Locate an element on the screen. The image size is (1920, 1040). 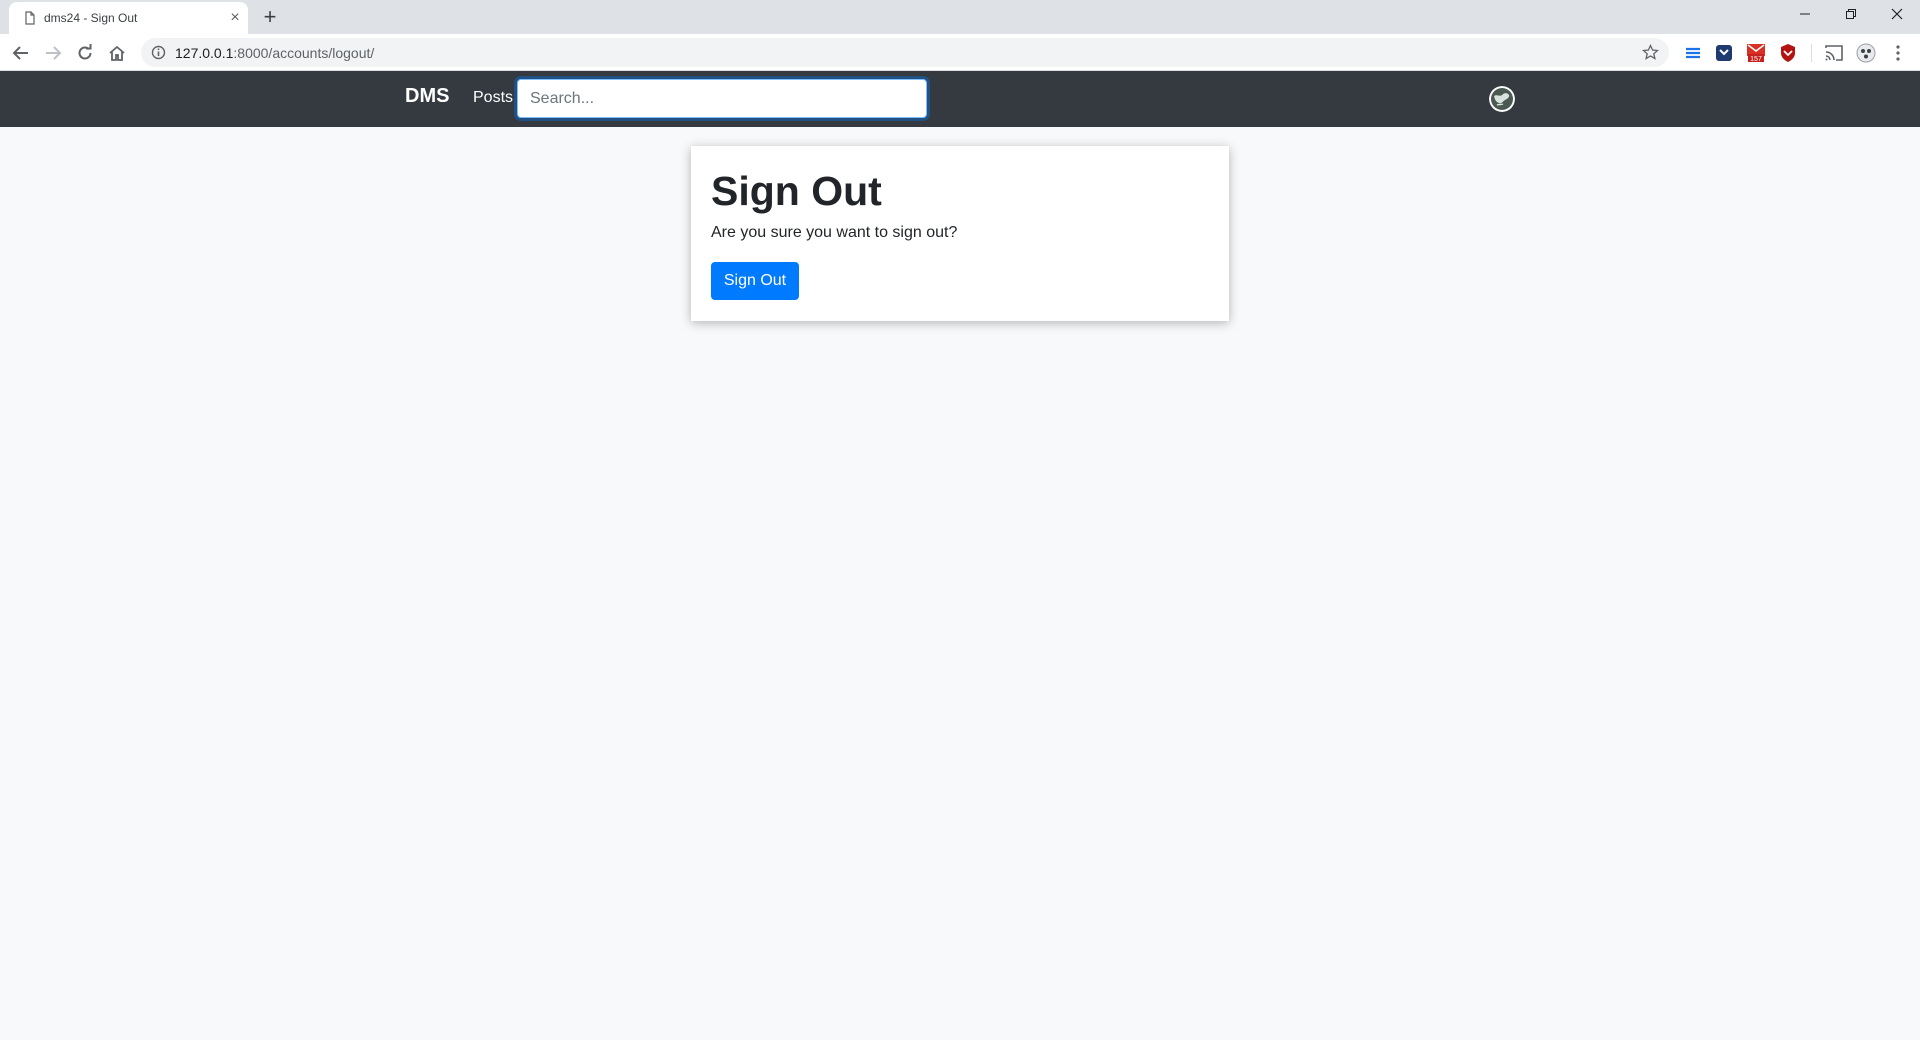
page-title: Sign Out is located at coordinates (796, 191).